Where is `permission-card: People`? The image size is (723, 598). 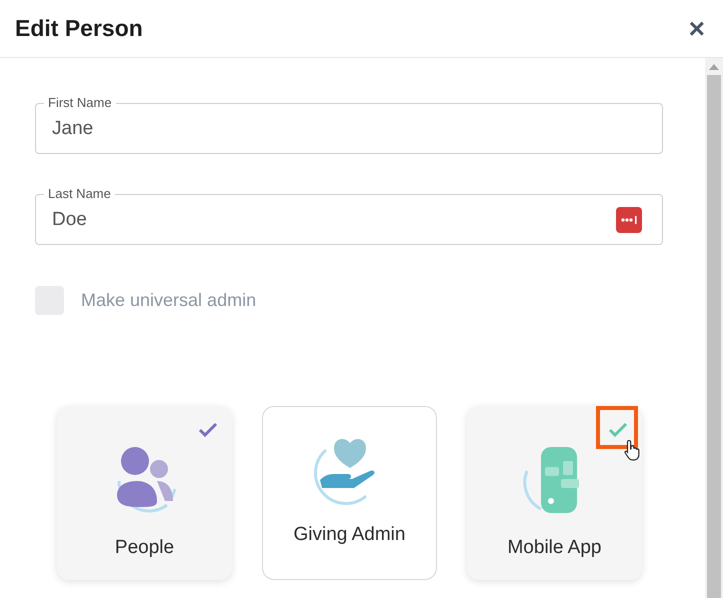
permission-card: People is located at coordinates (144, 493).